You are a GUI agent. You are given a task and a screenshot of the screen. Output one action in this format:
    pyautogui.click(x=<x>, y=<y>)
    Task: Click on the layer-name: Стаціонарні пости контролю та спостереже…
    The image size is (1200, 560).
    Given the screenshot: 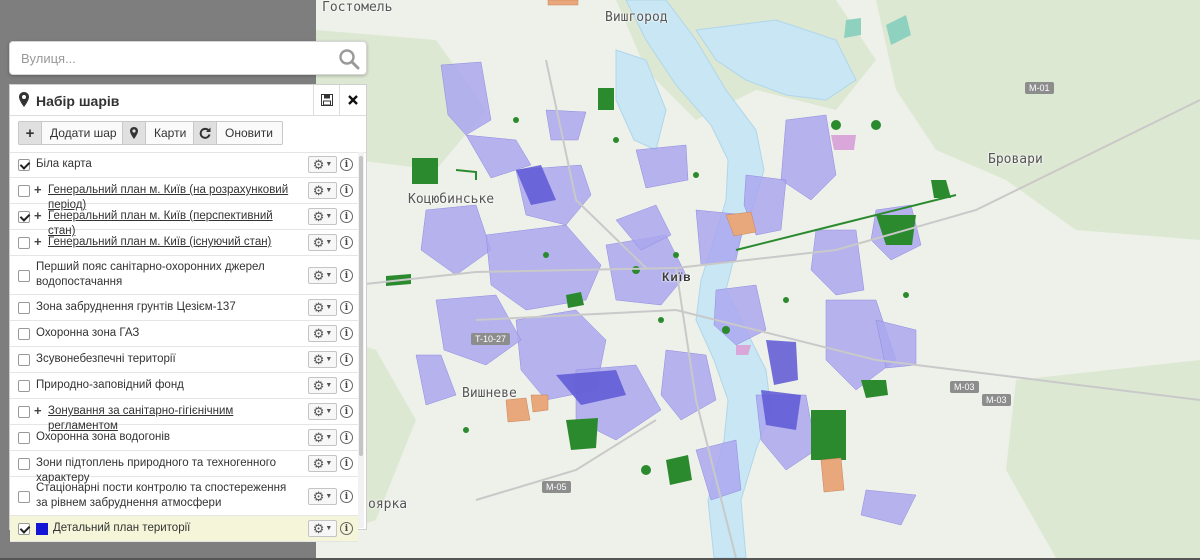 What is the action you would take?
    pyautogui.click(x=161, y=495)
    